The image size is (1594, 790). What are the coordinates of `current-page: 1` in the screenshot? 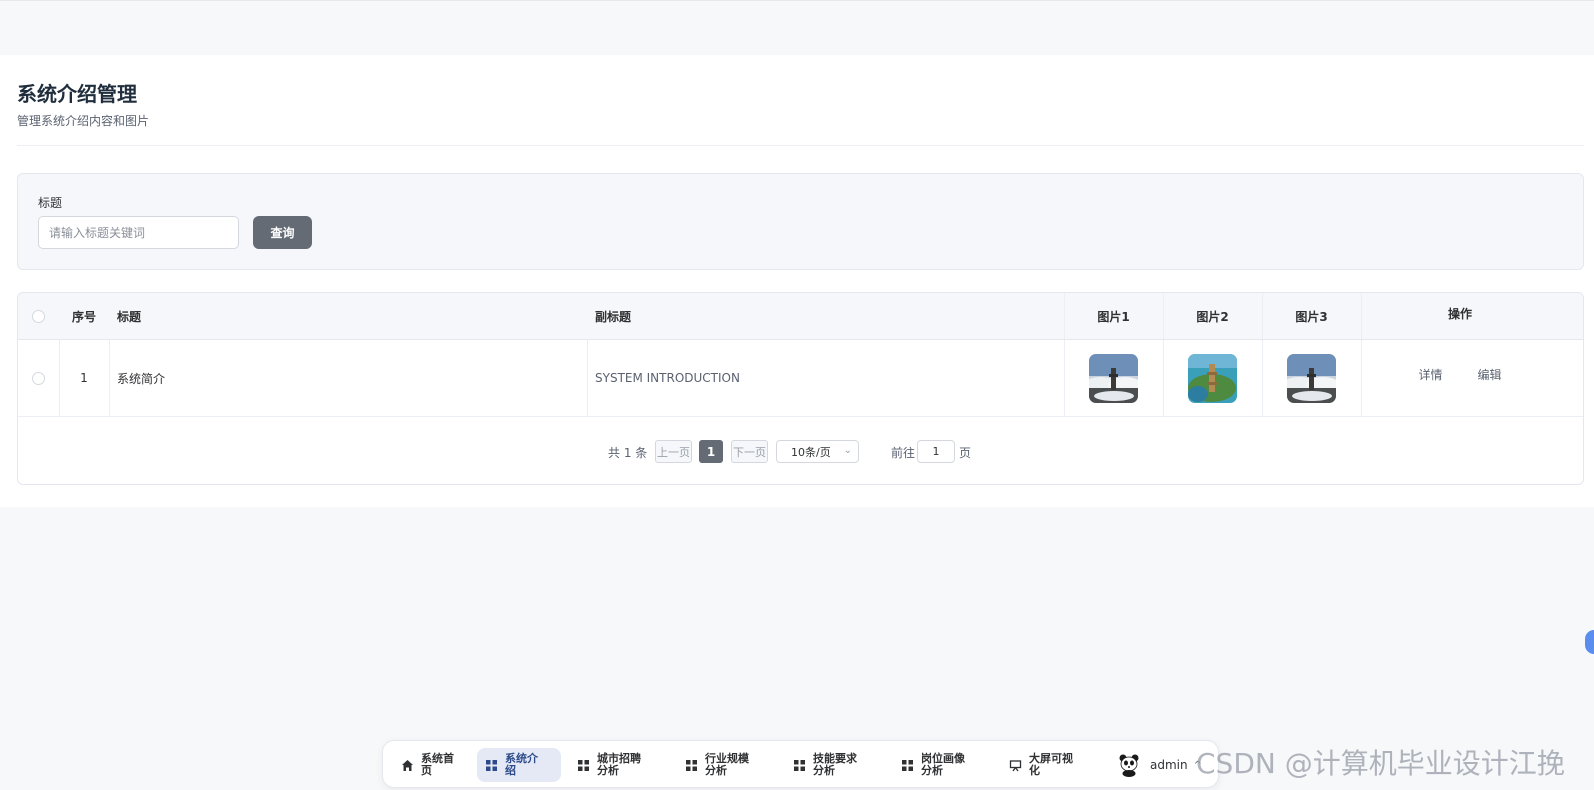 It's located at (711, 451).